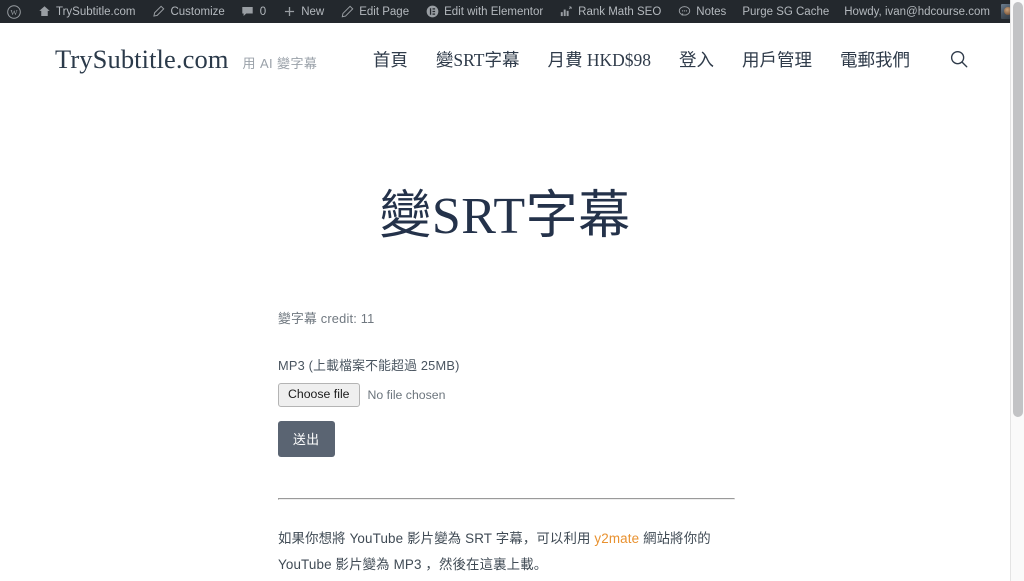 The height and width of the screenshot is (581, 1024). Describe the element at coordinates (777, 59) in the screenshot. I see `nav-item-user-admin: 用戶管理` at that location.